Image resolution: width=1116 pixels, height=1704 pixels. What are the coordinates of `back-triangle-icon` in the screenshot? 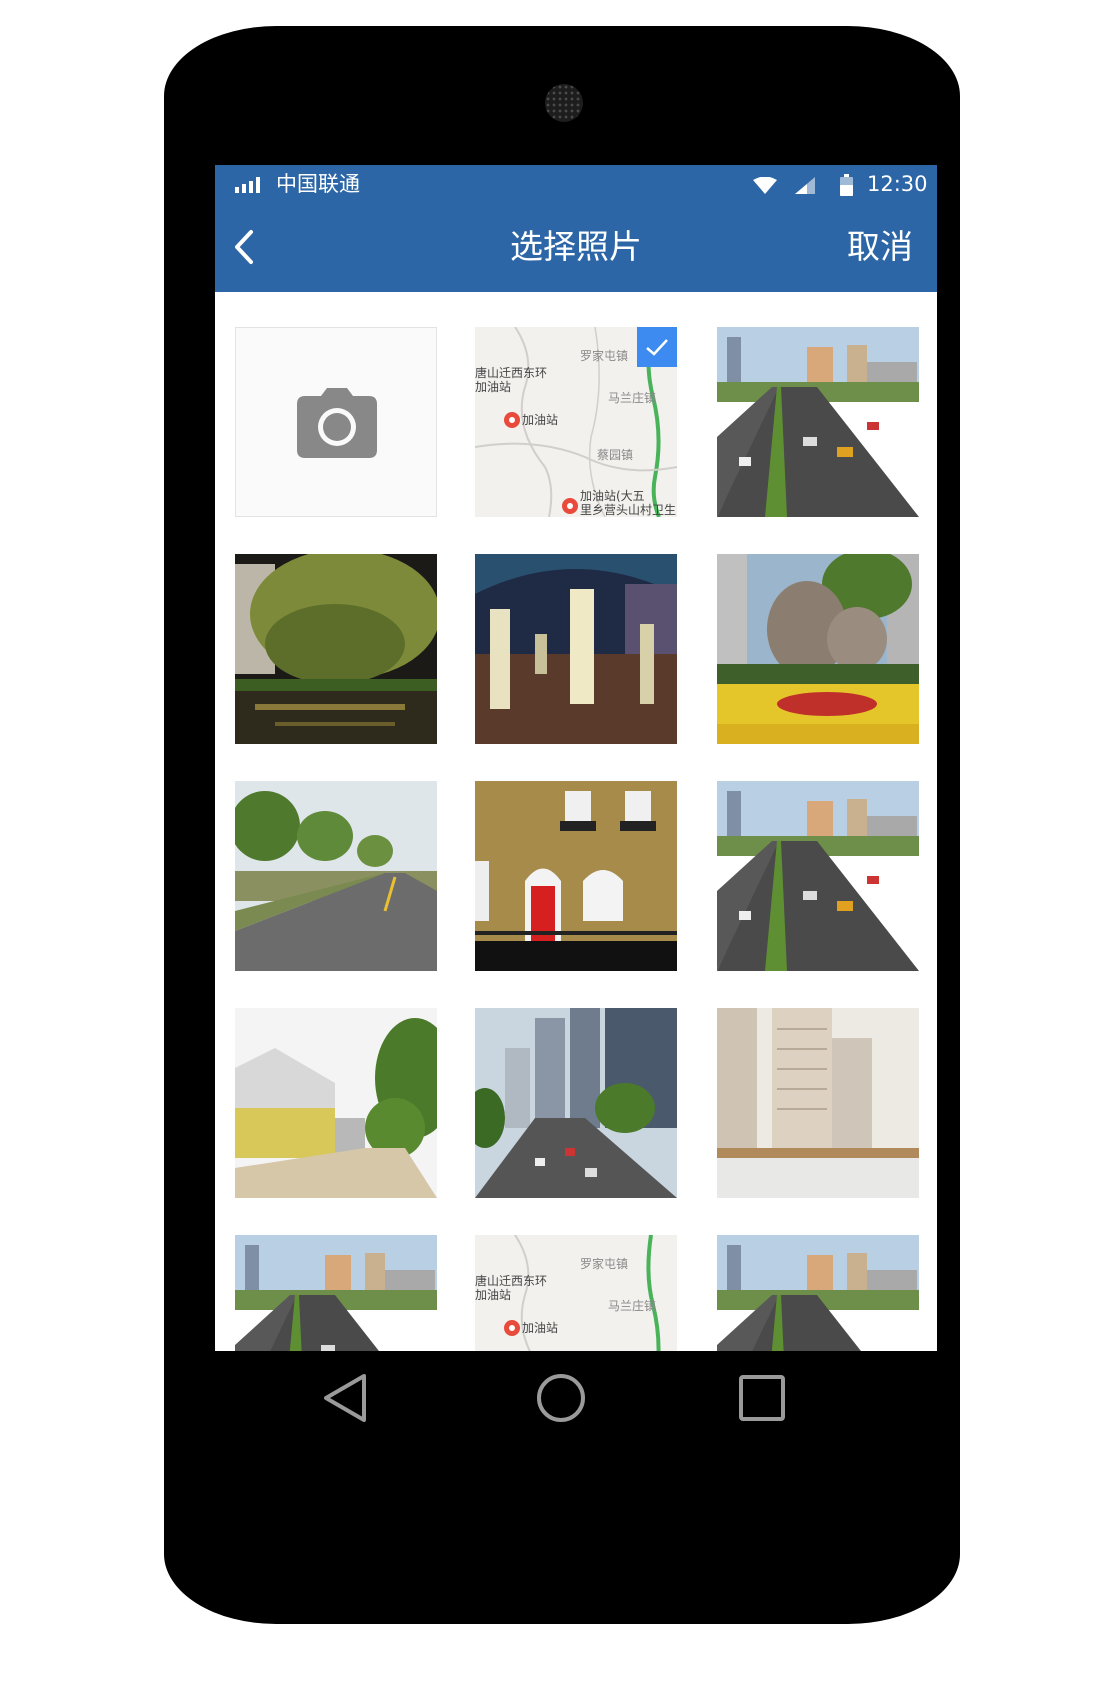 It's located at (345, 1398).